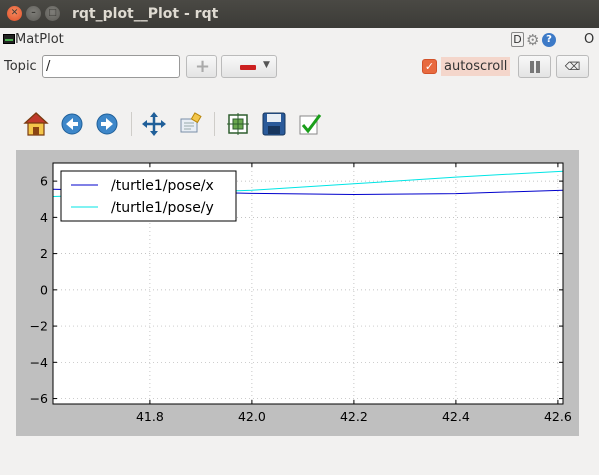  What do you see at coordinates (299, 67) in the screenshot?
I see `topic-row: Topic + ▼ ✓ autoscroll ⌫` at bounding box center [299, 67].